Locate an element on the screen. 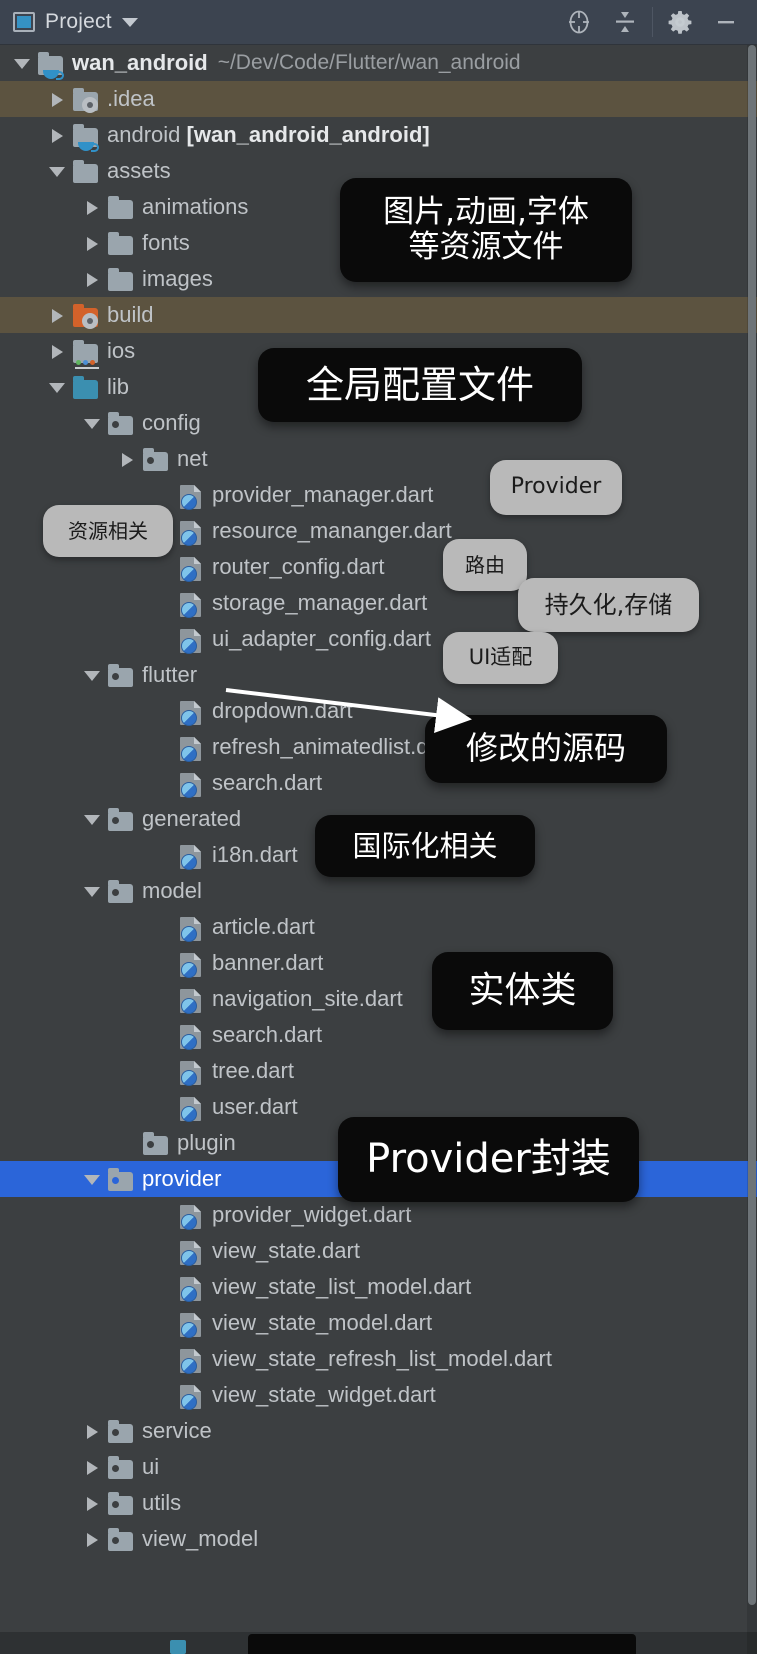 This screenshot has height=1654, width=757. annotation-router-note: 路由 is located at coordinates (485, 565).